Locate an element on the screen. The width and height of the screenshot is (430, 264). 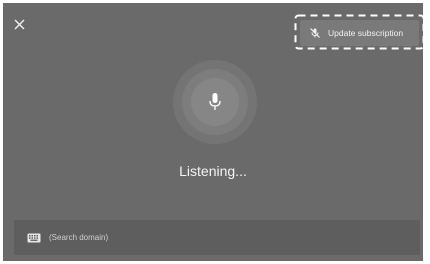
close-button is located at coordinates (20, 25).